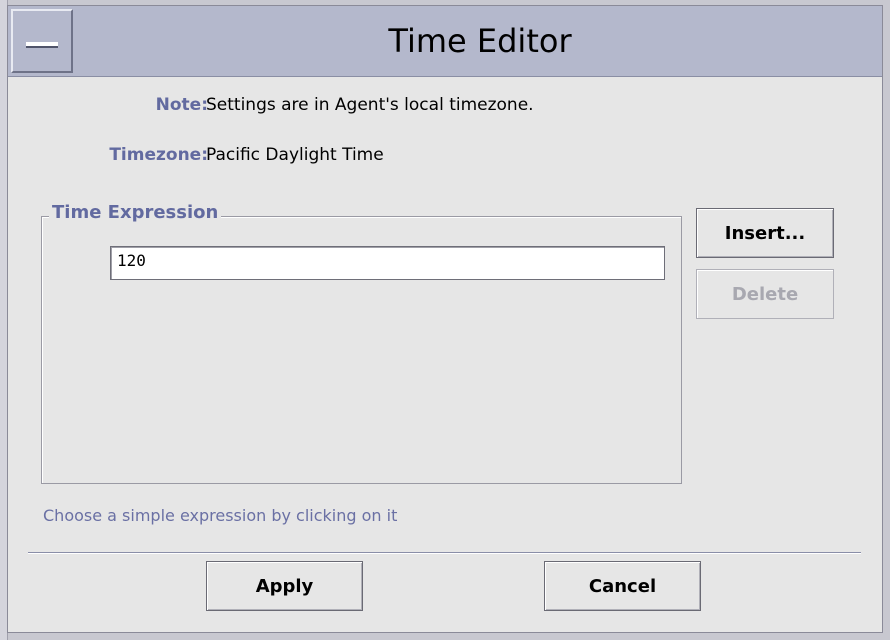  What do you see at coordinates (480, 41) in the screenshot?
I see `window-title: Time Editor` at bounding box center [480, 41].